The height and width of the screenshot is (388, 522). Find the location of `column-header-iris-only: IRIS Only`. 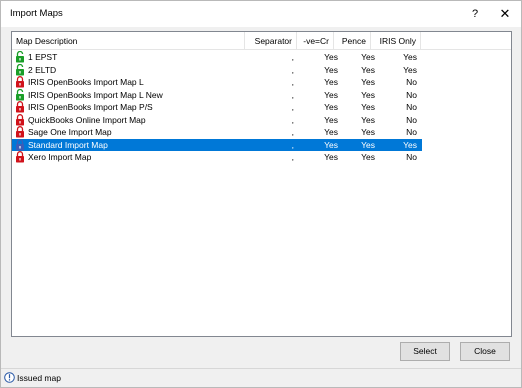

column-header-iris-only: IRIS Only is located at coordinates (396, 41).